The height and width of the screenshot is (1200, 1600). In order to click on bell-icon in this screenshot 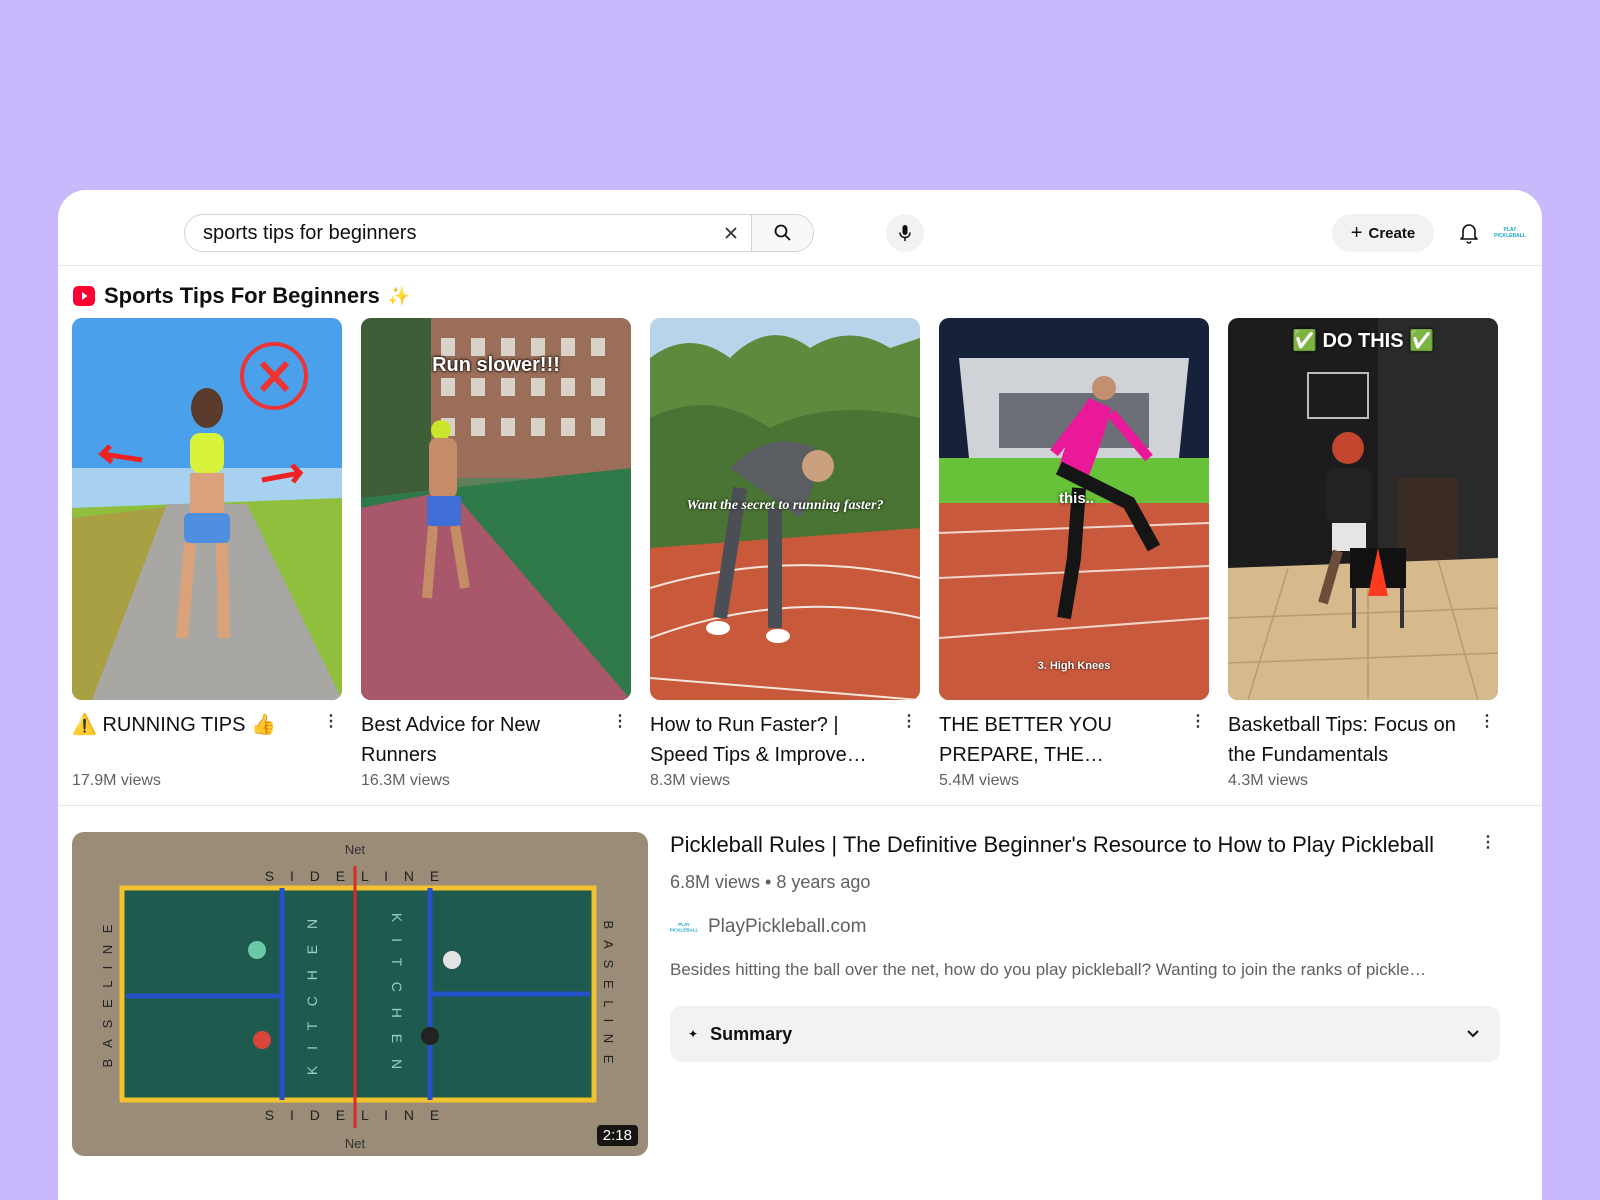, I will do `click(1469, 234)`.